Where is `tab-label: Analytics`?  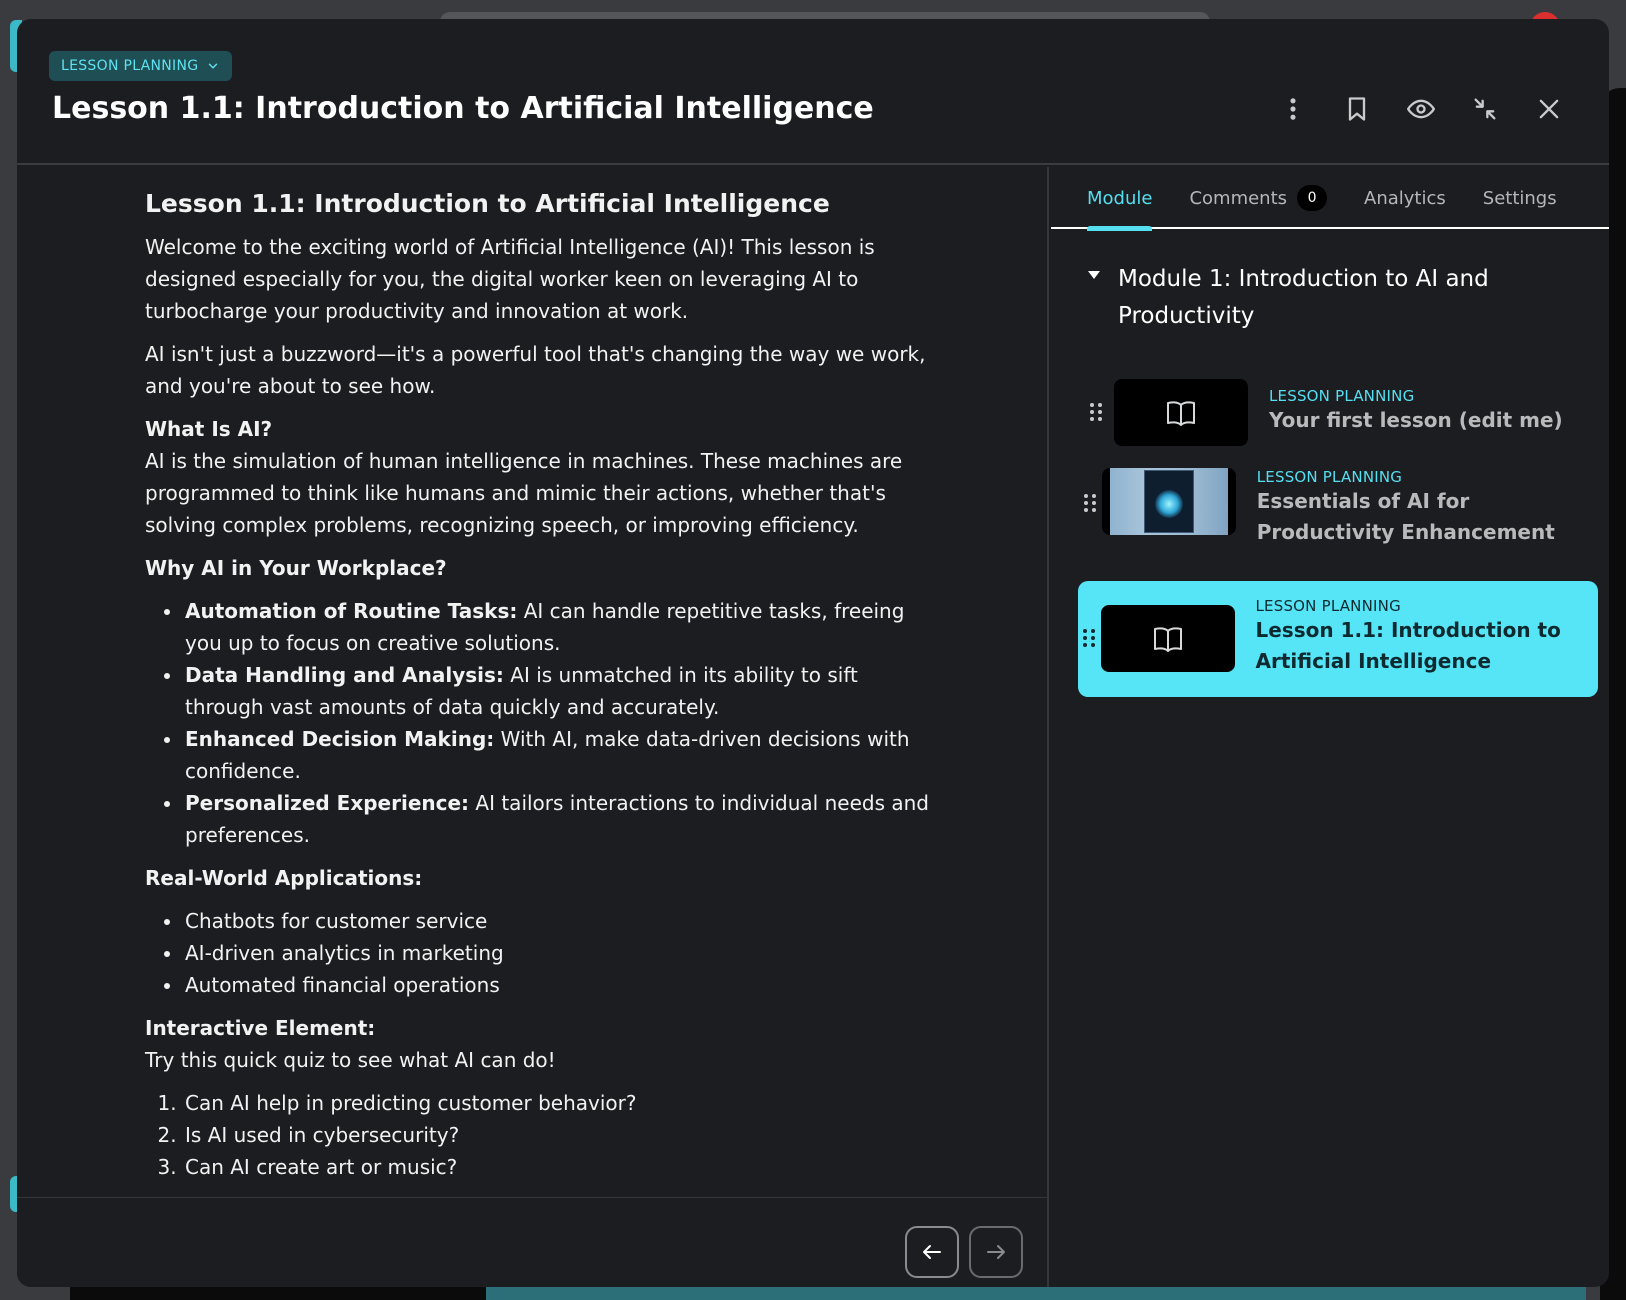 tab-label: Analytics is located at coordinates (1405, 198).